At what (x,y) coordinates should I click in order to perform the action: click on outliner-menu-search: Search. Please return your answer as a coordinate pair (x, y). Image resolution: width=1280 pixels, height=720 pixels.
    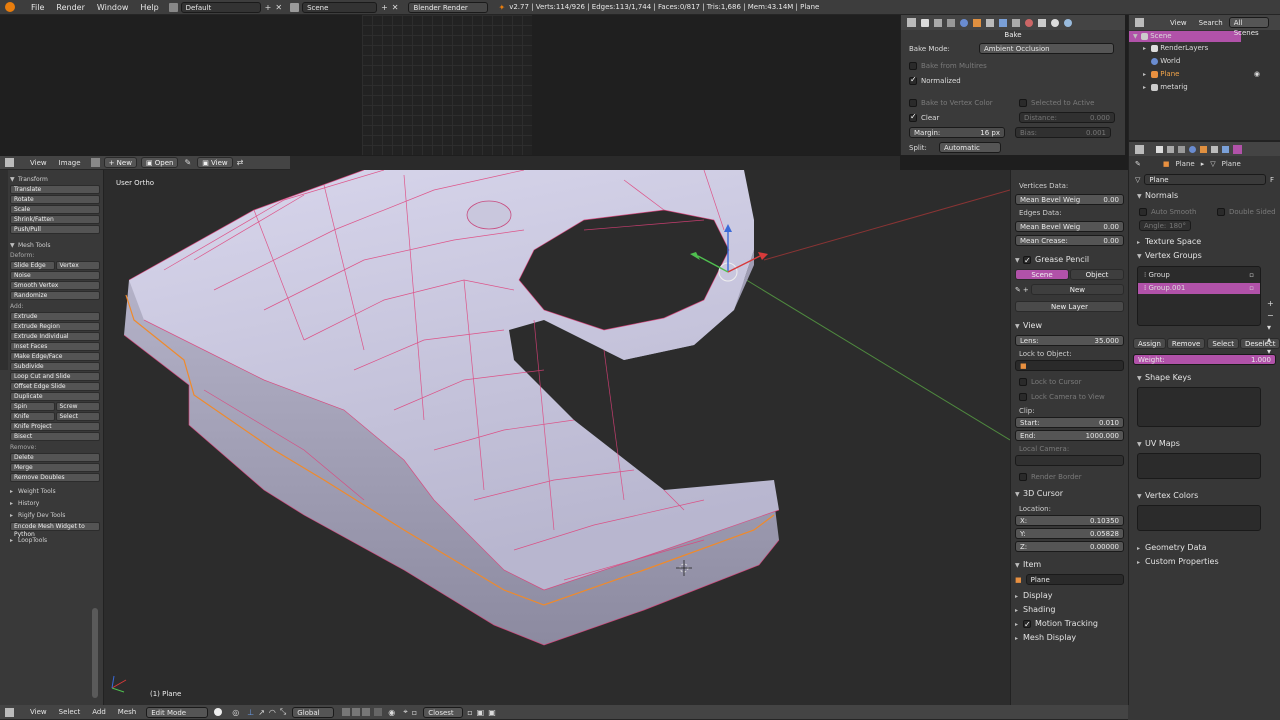
    Looking at the image, I should click on (1211, 23).